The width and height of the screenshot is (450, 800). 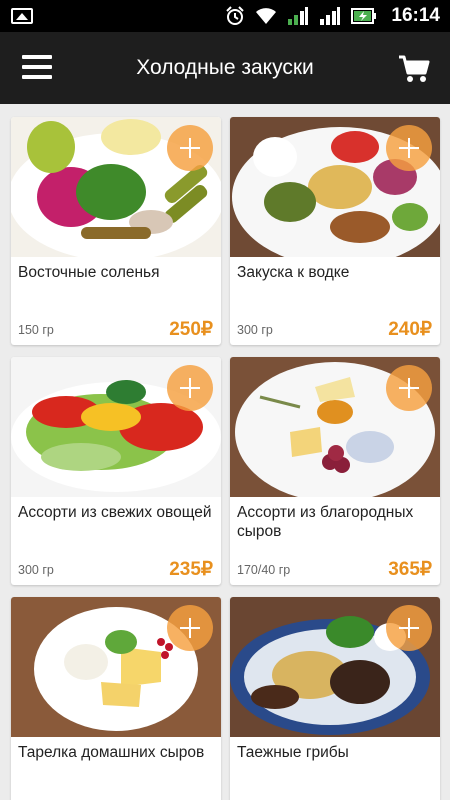 What do you see at coordinates (298, 16) in the screenshot?
I see `signal-1-icon` at bounding box center [298, 16].